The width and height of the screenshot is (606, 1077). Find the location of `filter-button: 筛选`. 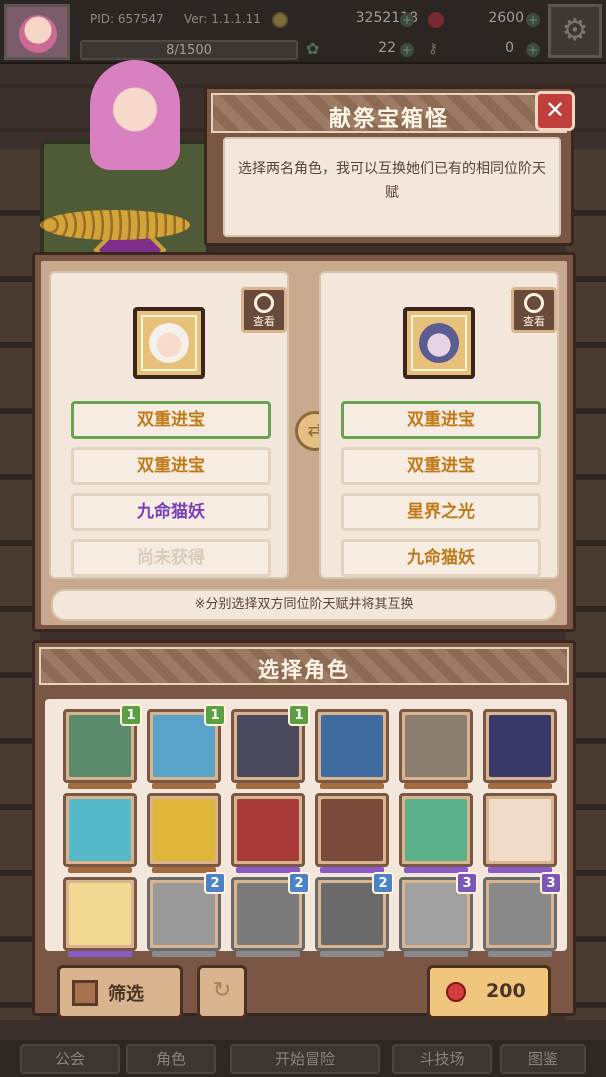

filter-button: 筛选 is located at coordinates (120, 992).